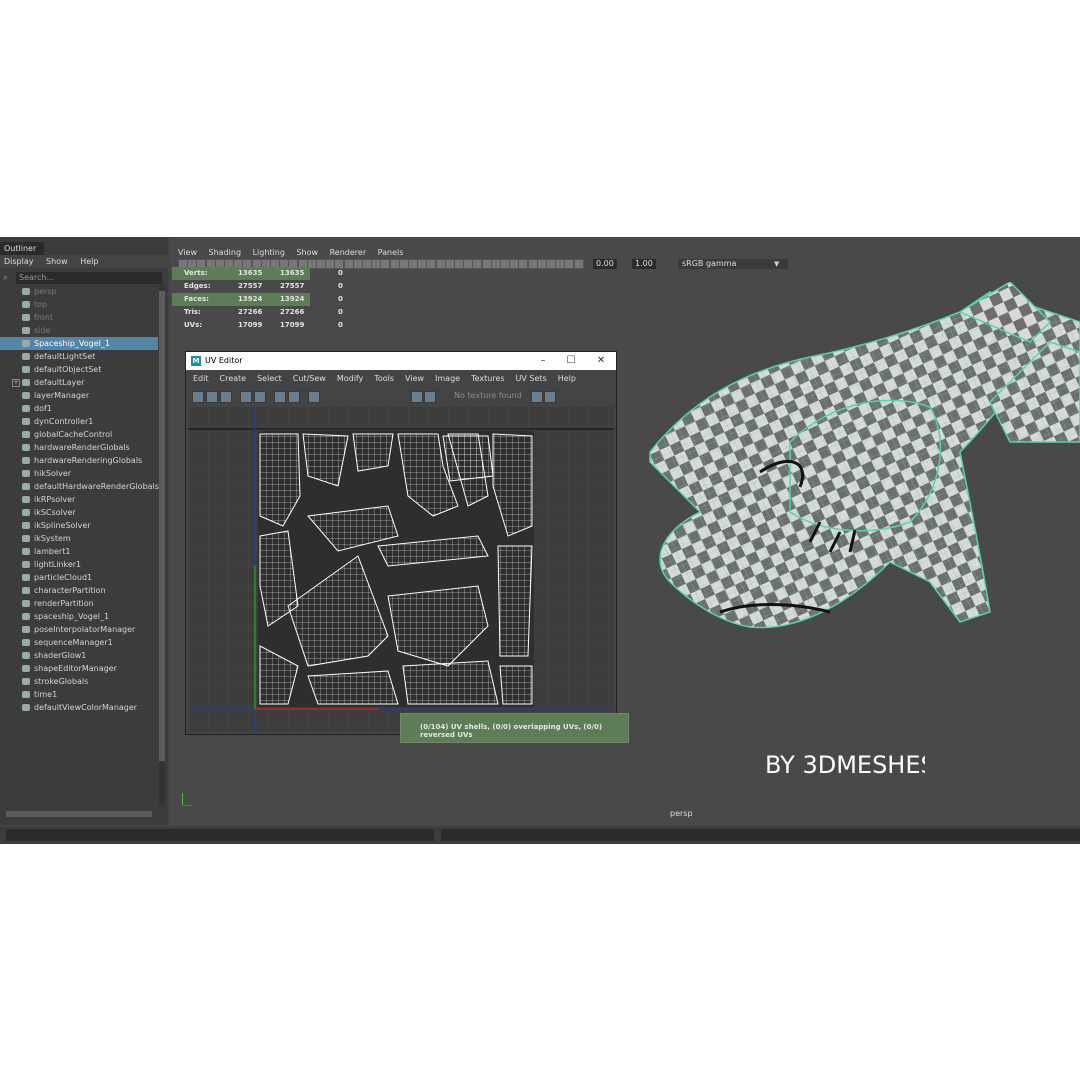  What do you see at coordinates (26, 499) in the screenshot?
I see `ik-icon` at bounding box center [26, 499].